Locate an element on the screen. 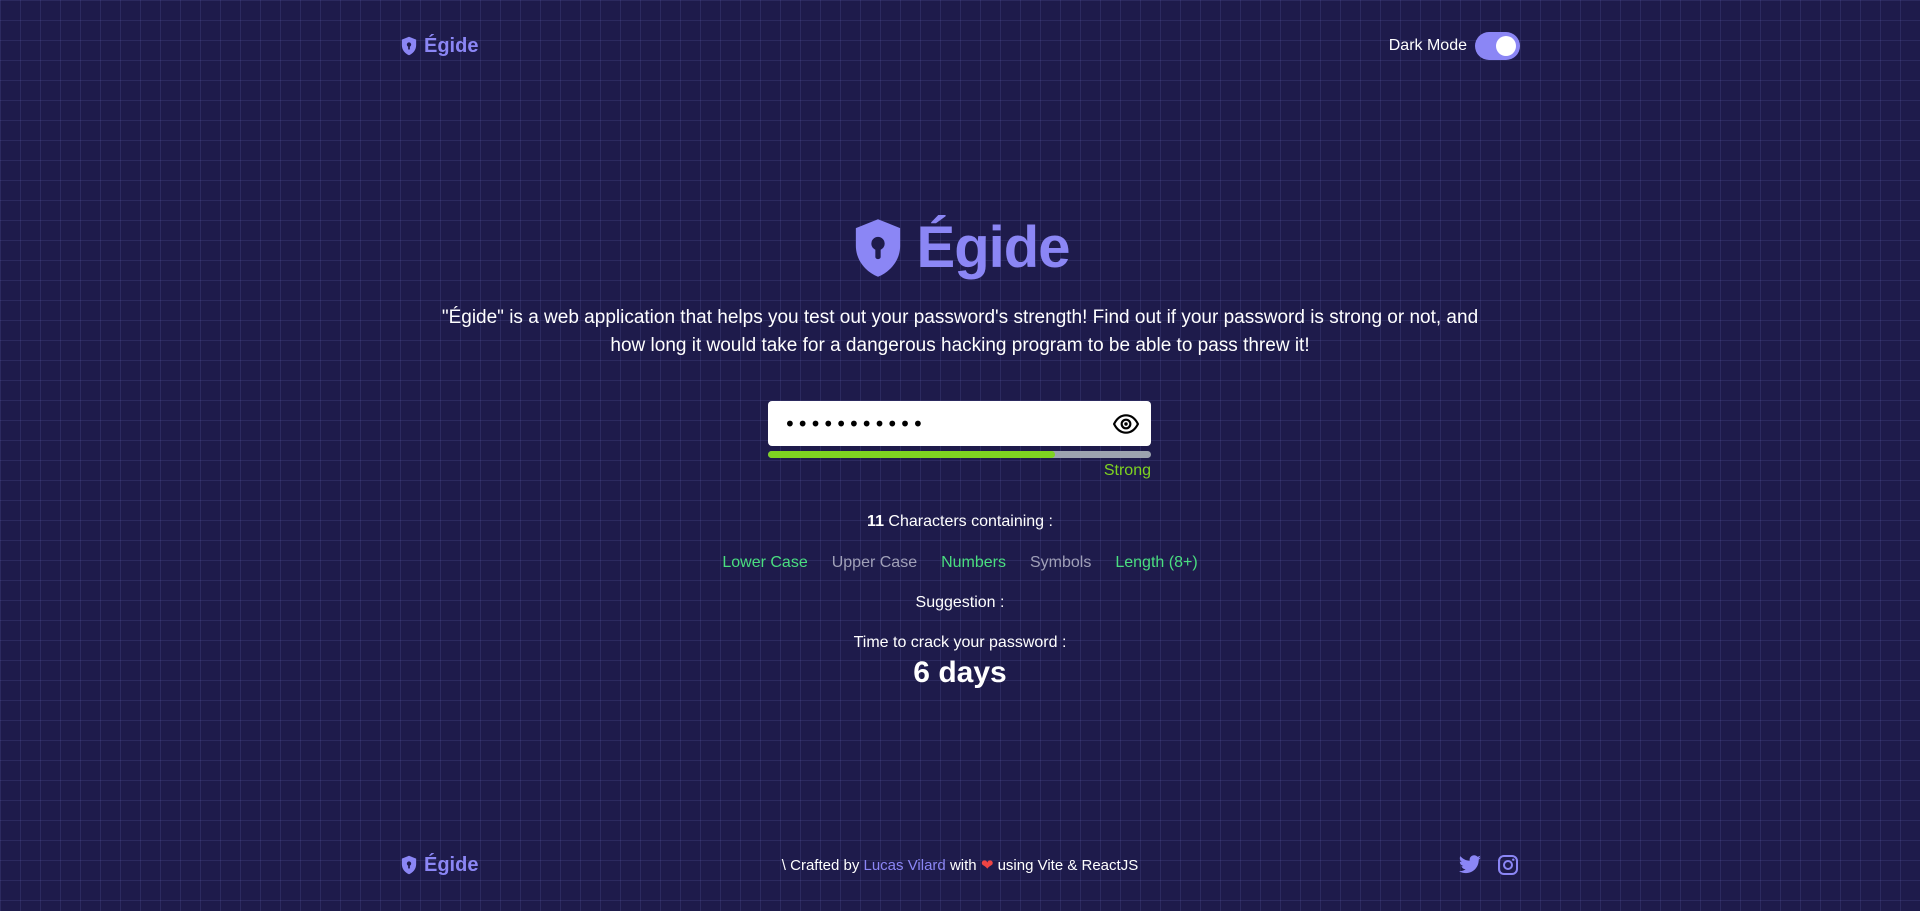  hero-logo: Égide is located at coordinates (960, 247).